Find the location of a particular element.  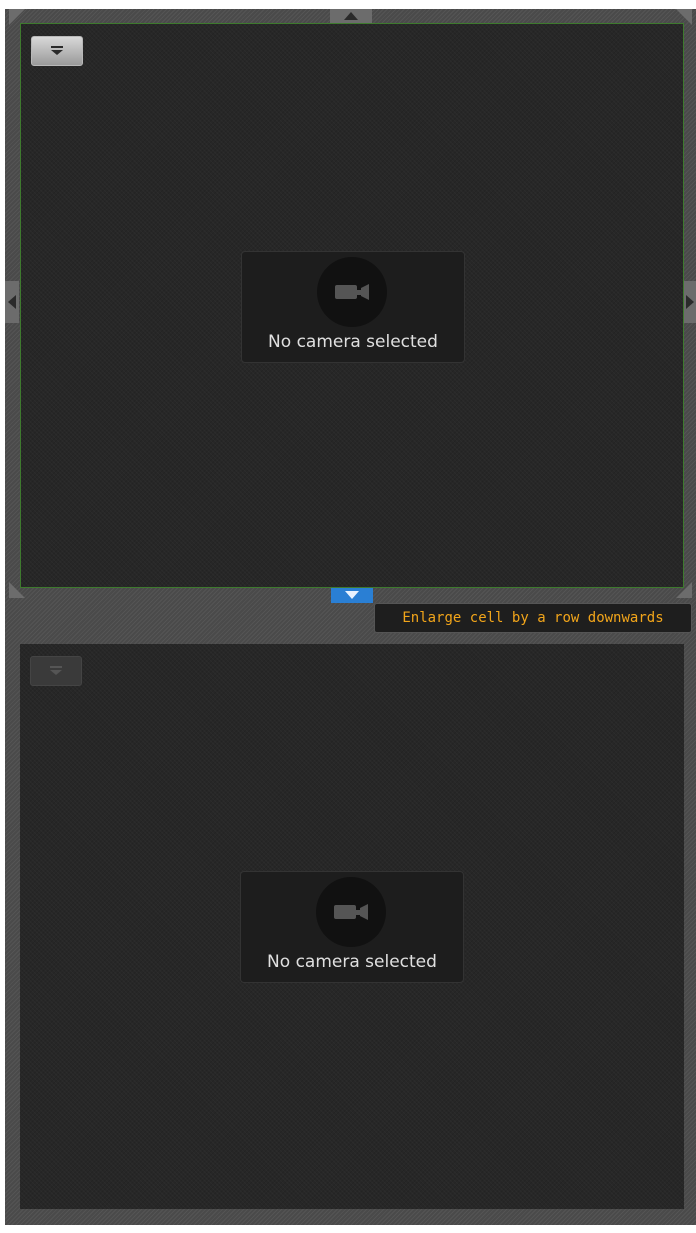

arrow-left-icon is located at coordinates (12, 302).